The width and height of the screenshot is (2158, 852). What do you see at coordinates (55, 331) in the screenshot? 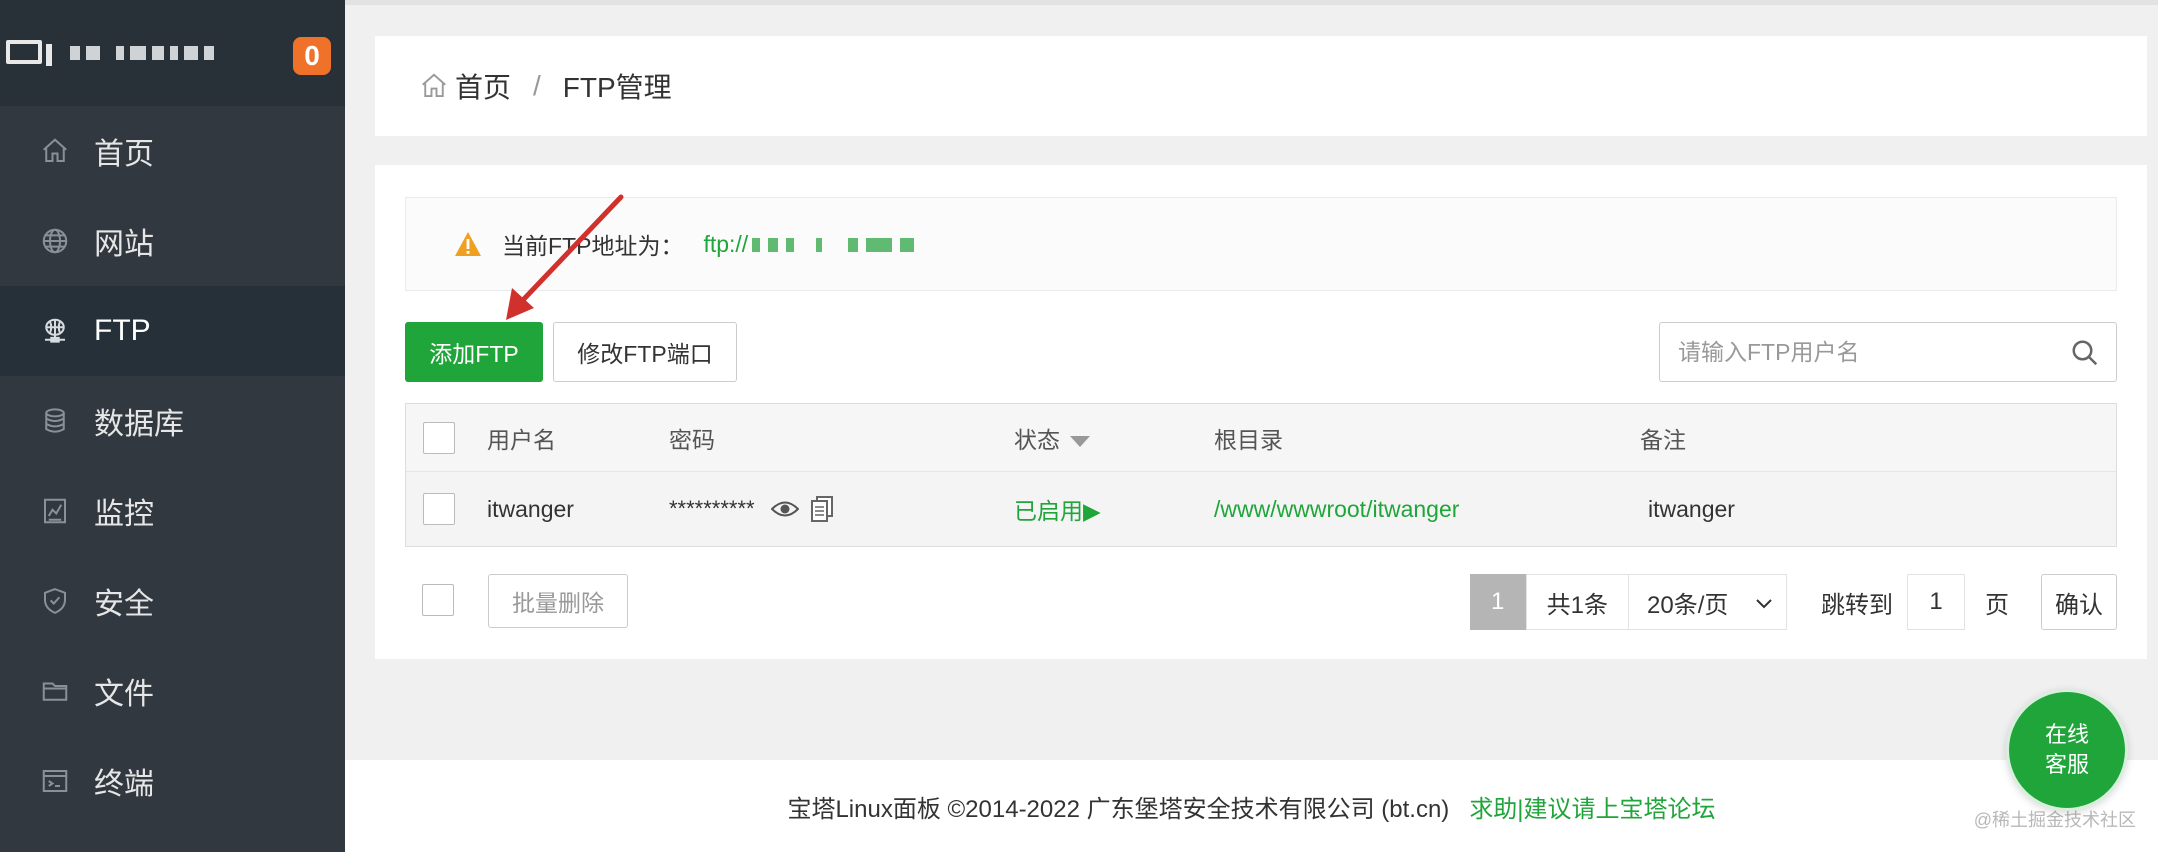
I see `ftp-icon` at bounding box center [55, 331].